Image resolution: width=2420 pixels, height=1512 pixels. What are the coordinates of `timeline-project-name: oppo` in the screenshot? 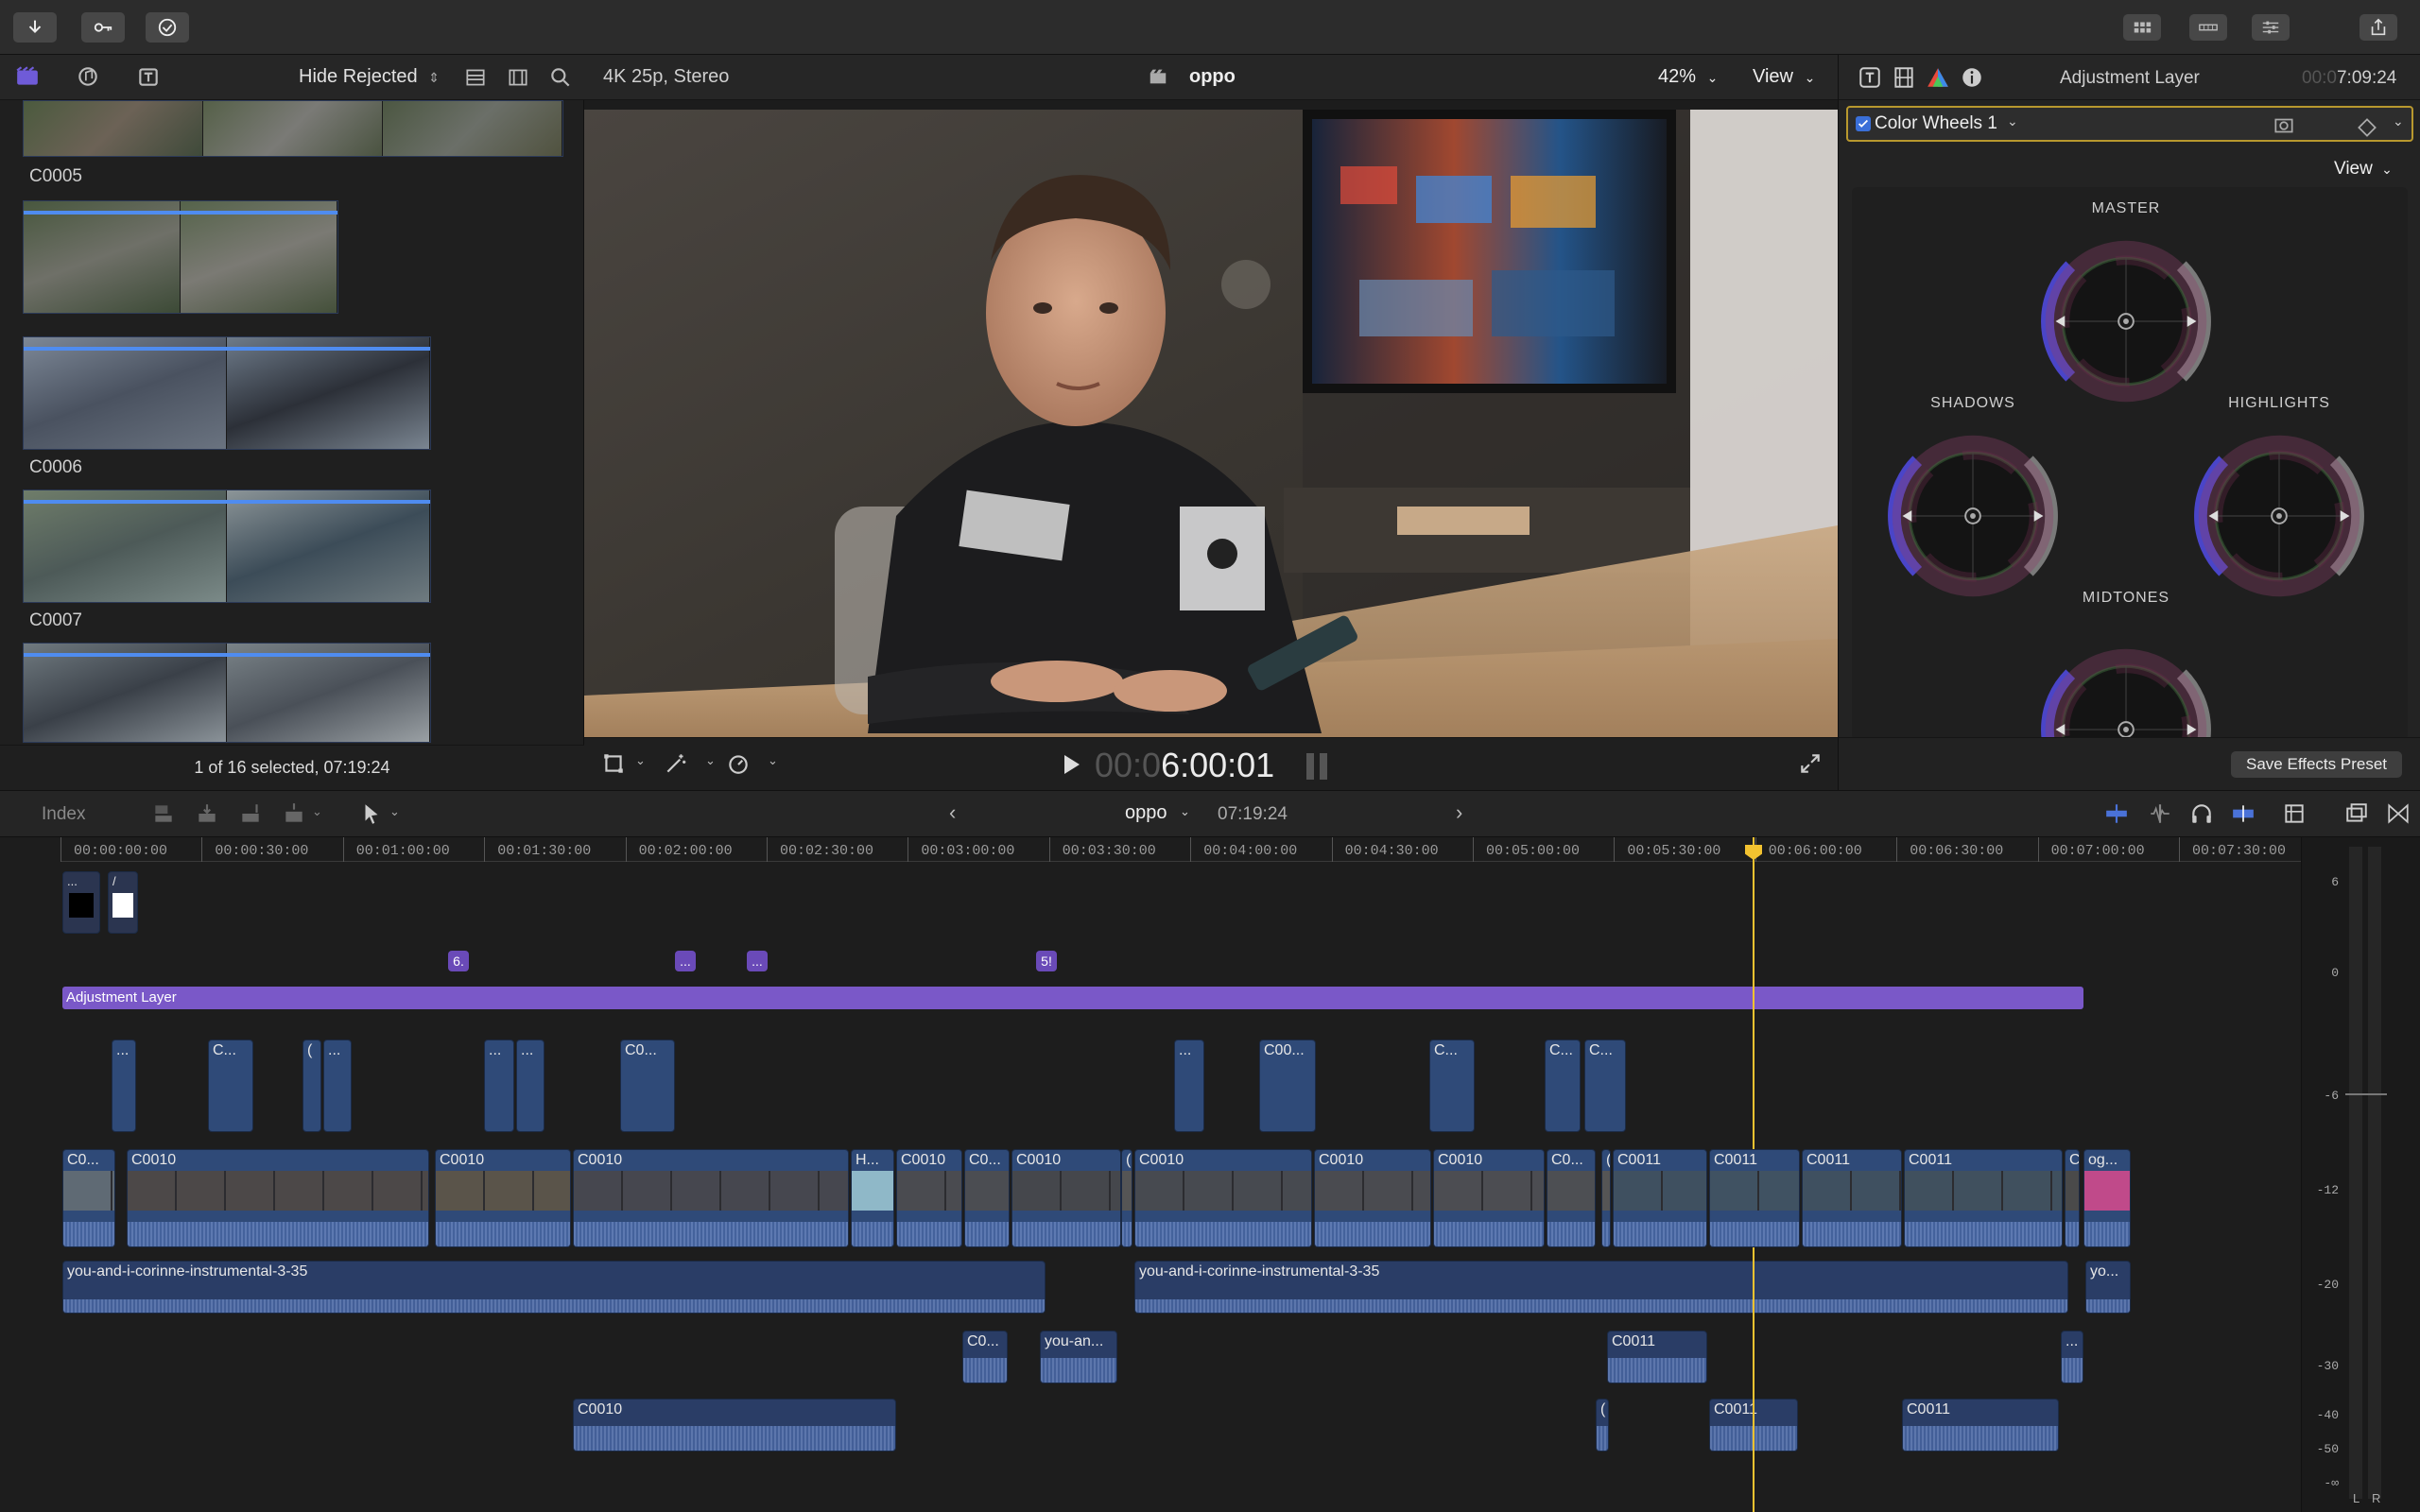 It's located at (1146, 813).